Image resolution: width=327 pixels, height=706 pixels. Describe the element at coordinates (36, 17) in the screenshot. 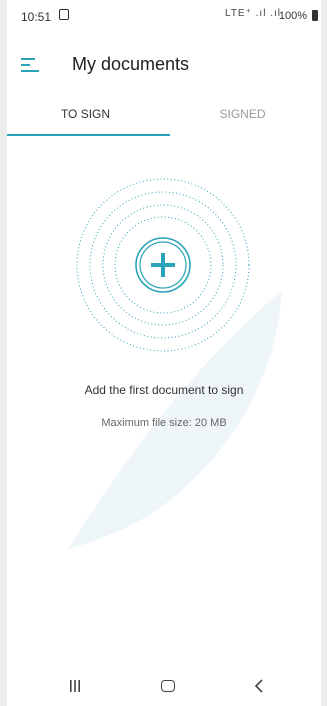

I see `status-time: 10:51` at that location.